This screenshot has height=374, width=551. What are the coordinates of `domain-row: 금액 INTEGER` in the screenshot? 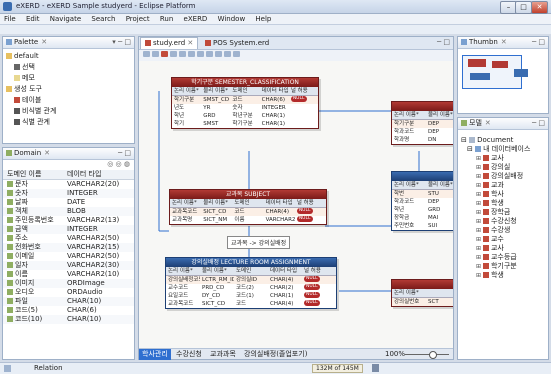 It's located at (68, 229).